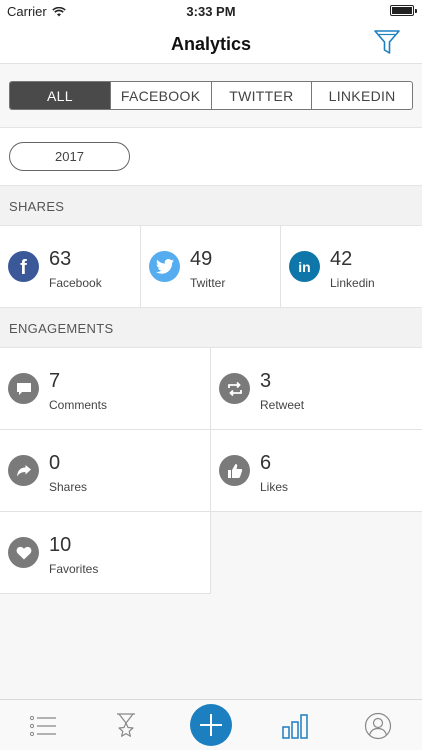 This screenshot has height=750, width=422. I want to click on shares-label: Shares, so click(68, 487).